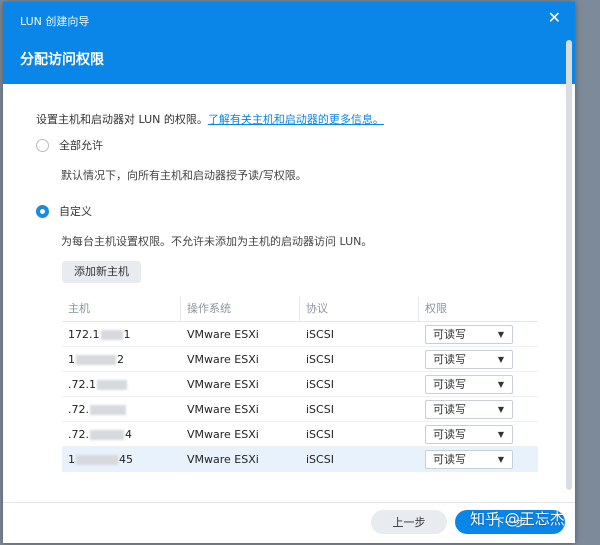  I want to click on watermark: 知乎 @王忘杰, so click(517, 519).